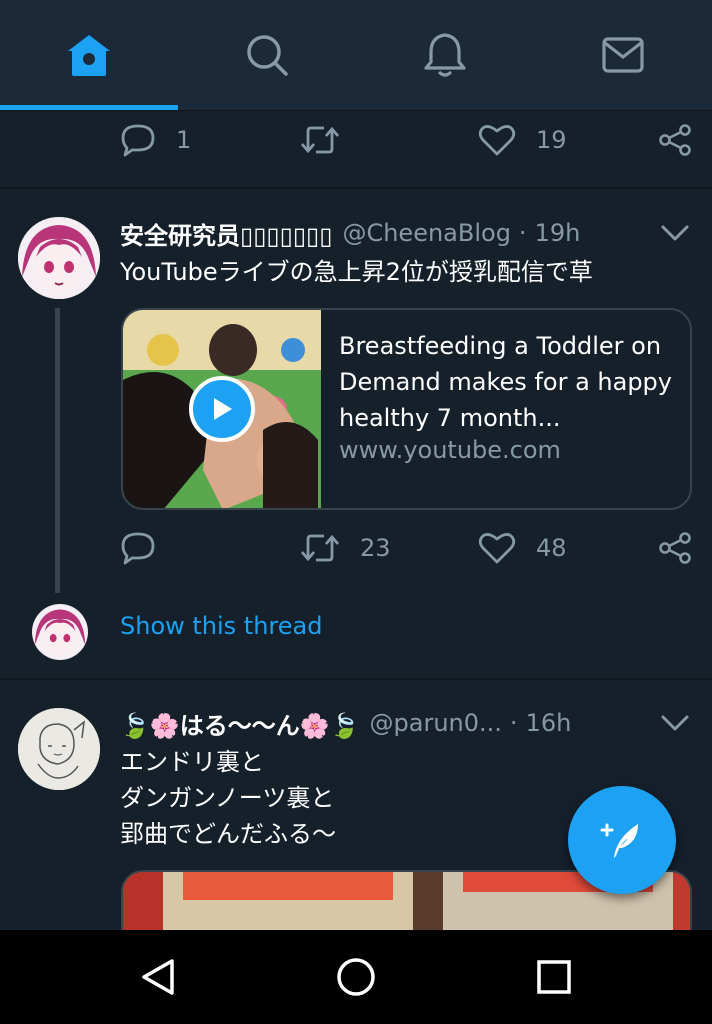 This screenshot has height=1024, width=712. Describe the element at coordinates (57, 450) in the screenshot. I see `thread-line` at that location.